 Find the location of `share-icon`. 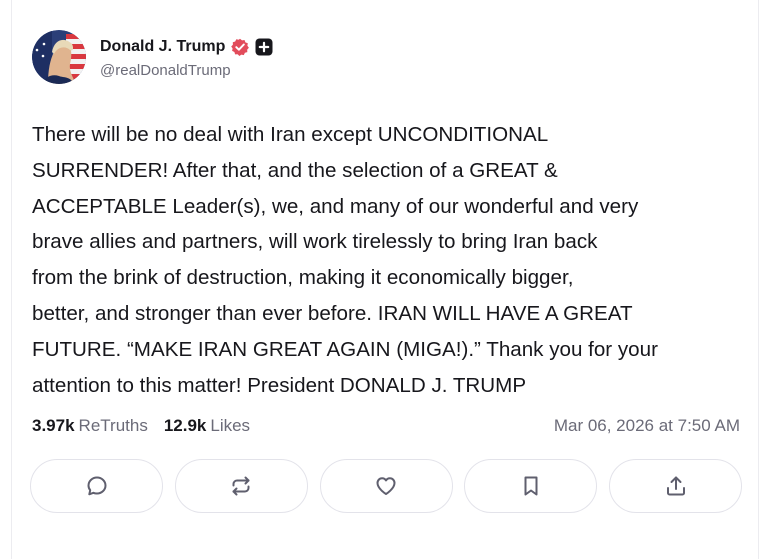

share-icon is located at coordinates (675, 486).